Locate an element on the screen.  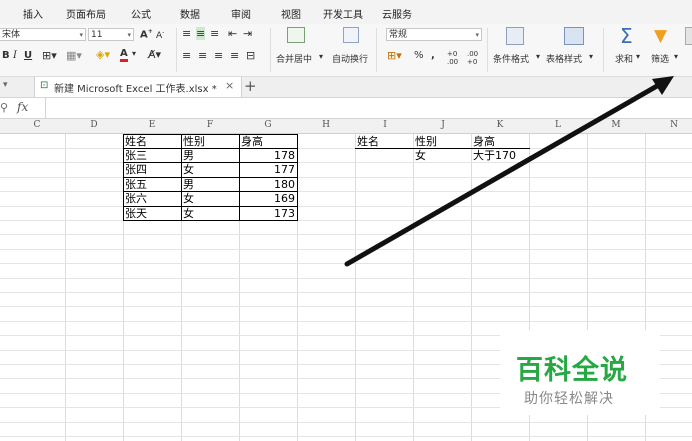
grow-font-icon: A+ is located at coordinates (146, 34).